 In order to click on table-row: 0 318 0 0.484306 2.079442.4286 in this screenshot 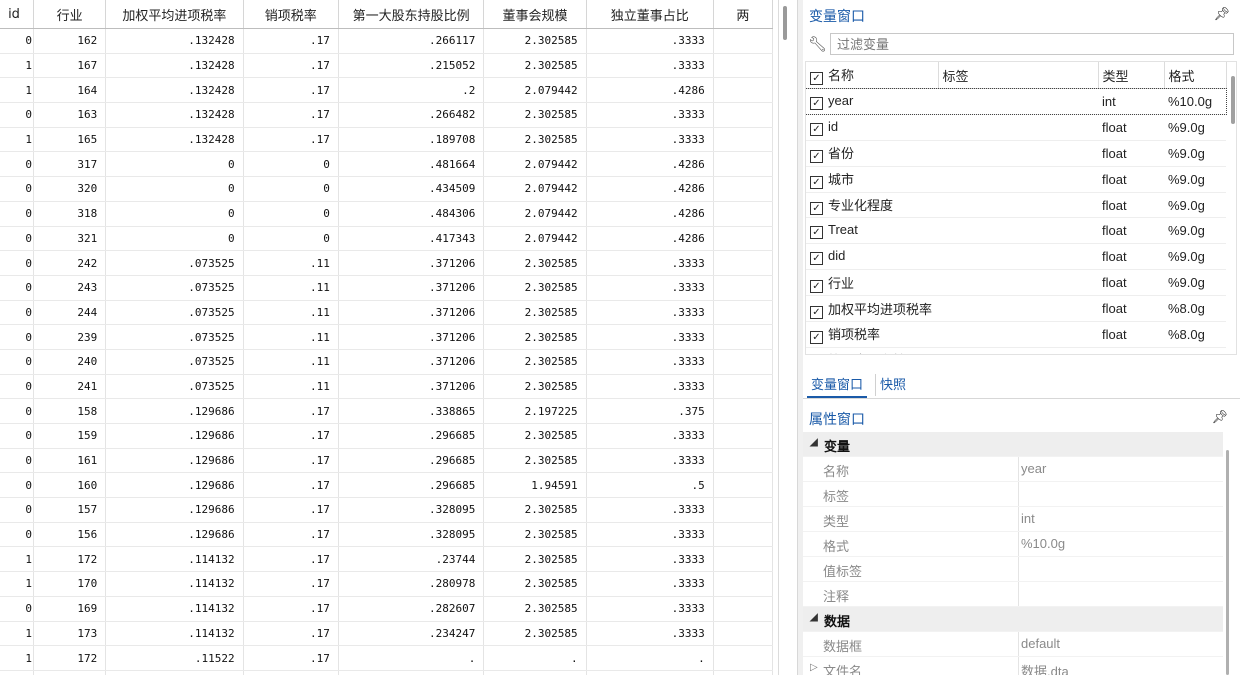, I will do `click(387, 214)`.